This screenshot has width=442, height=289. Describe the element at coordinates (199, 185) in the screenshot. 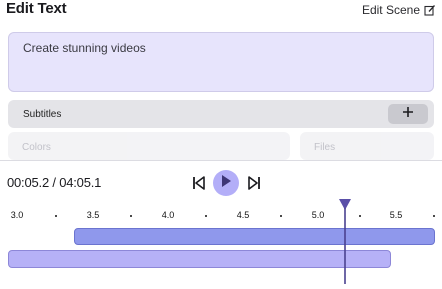

I see `skip-previous-icon` at that location.